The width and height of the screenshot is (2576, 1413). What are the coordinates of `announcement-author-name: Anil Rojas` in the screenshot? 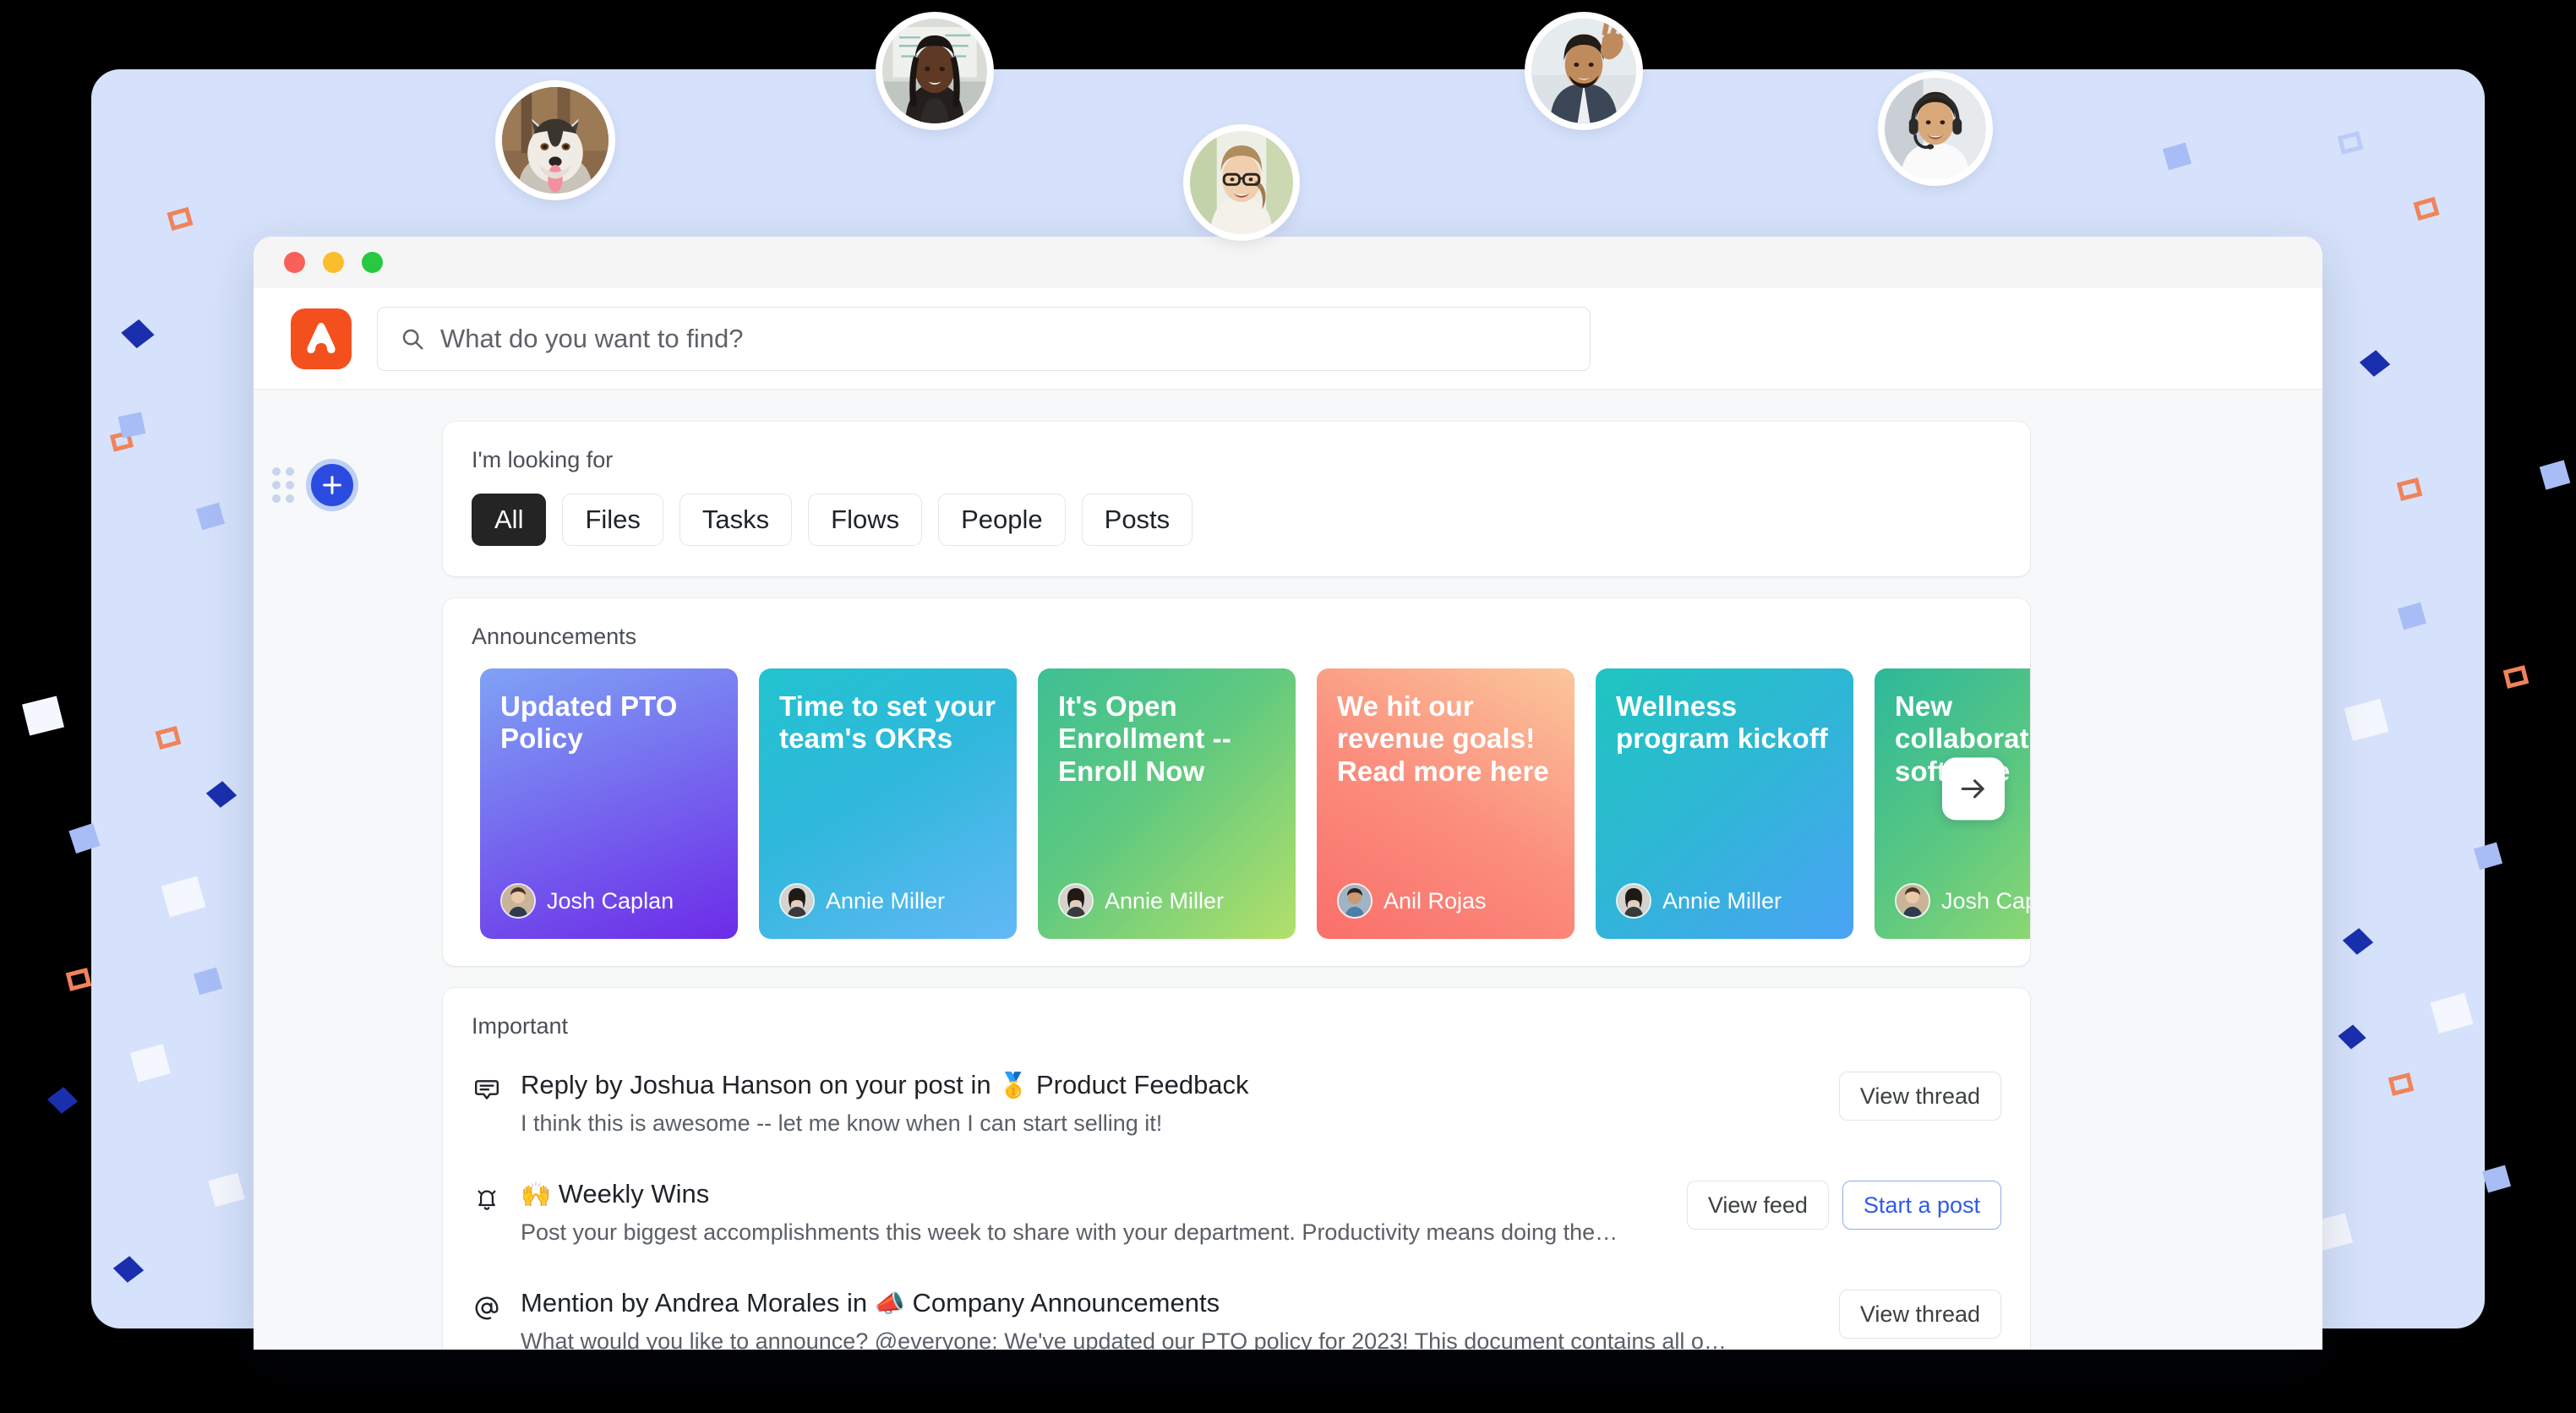 It's located at (1435, 901).